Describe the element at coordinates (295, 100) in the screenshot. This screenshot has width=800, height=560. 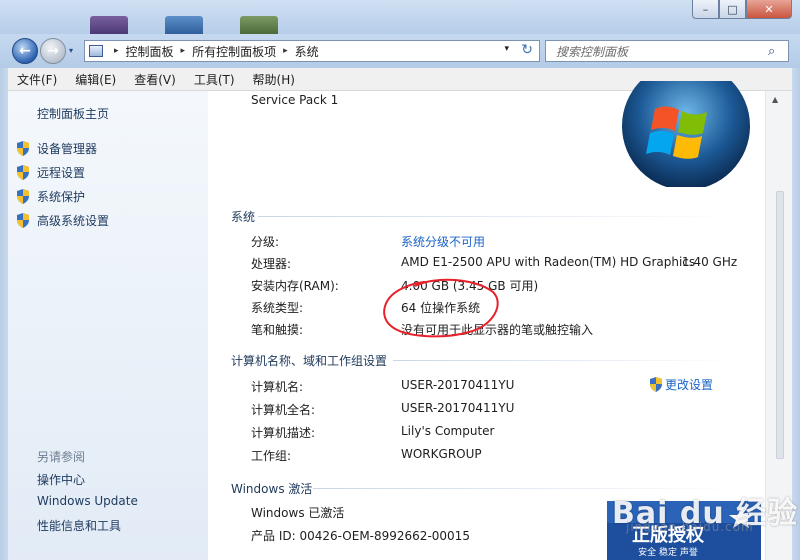
I see `service-pack-text: Service Pack 1` at that location.